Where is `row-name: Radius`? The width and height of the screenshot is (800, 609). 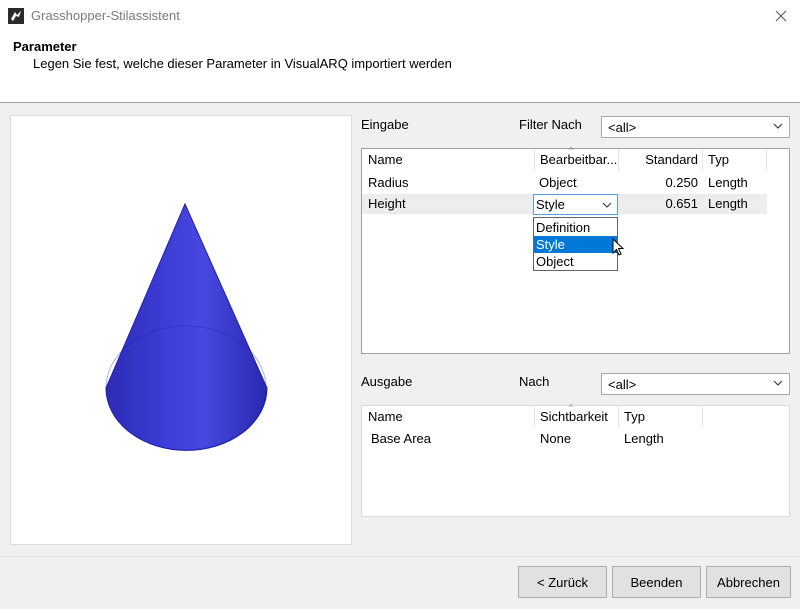 row-name: Radius is located at coordinates (388, 182).